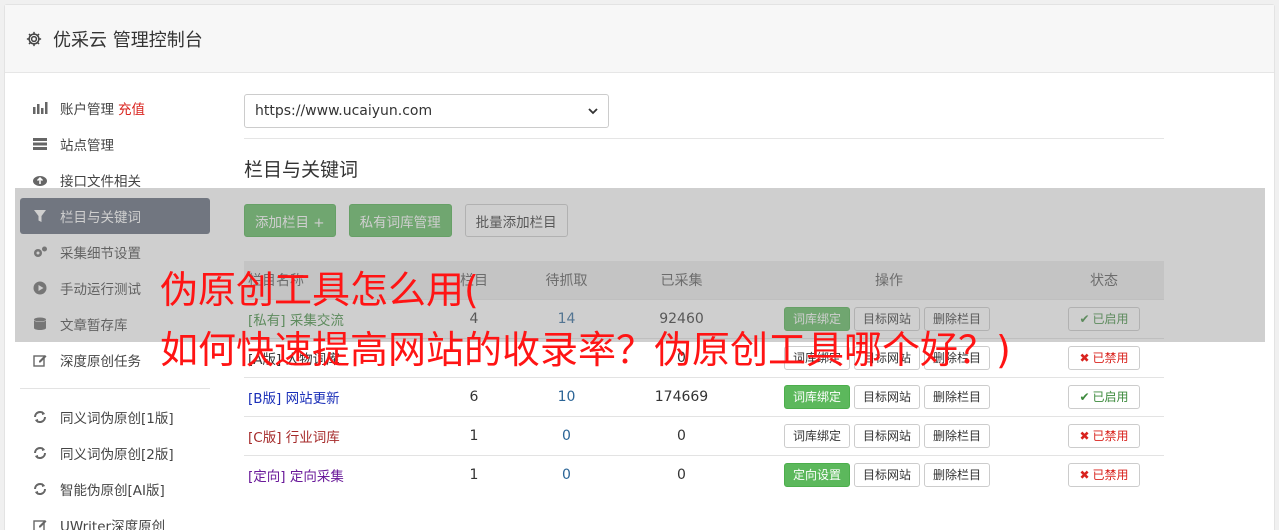  What do you see at coordinates (313, 399) in the screenshot?
I see `row-name: 网站更新` at bounding box center [313, 399].